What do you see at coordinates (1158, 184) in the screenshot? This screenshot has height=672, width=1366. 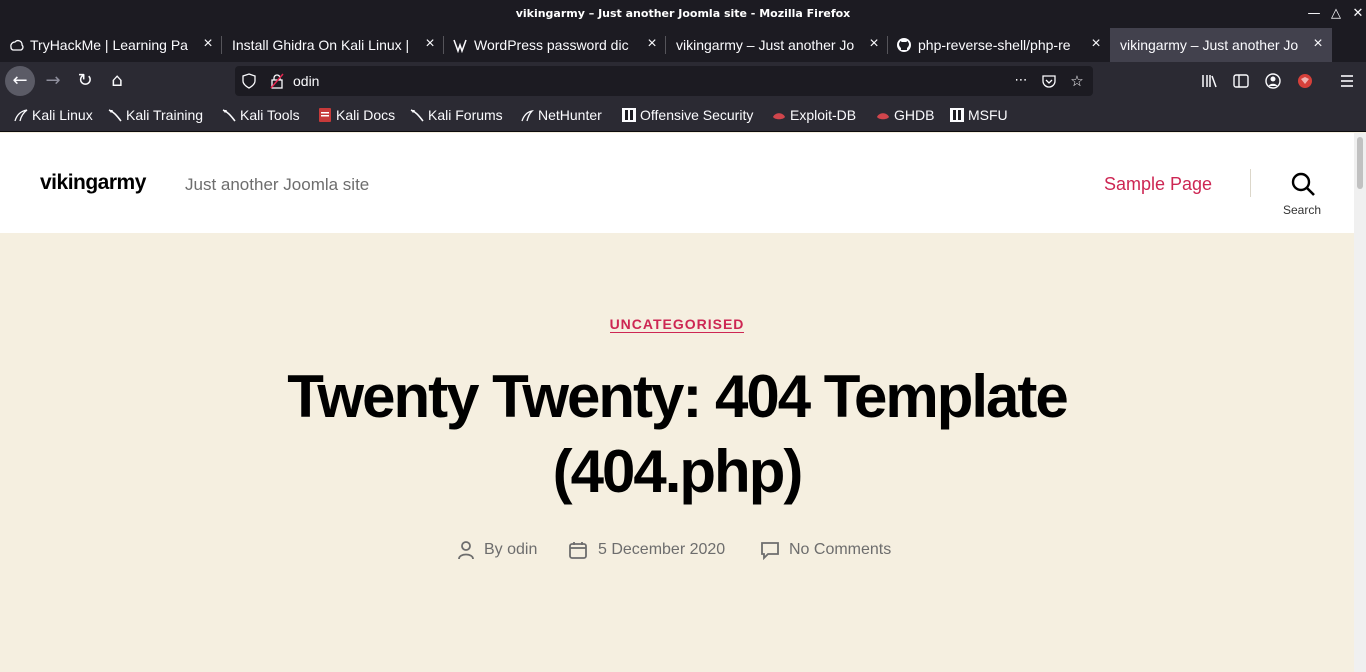 I see `nav-link-sample-page: Sample Page` at bounding box center [1158, 184].